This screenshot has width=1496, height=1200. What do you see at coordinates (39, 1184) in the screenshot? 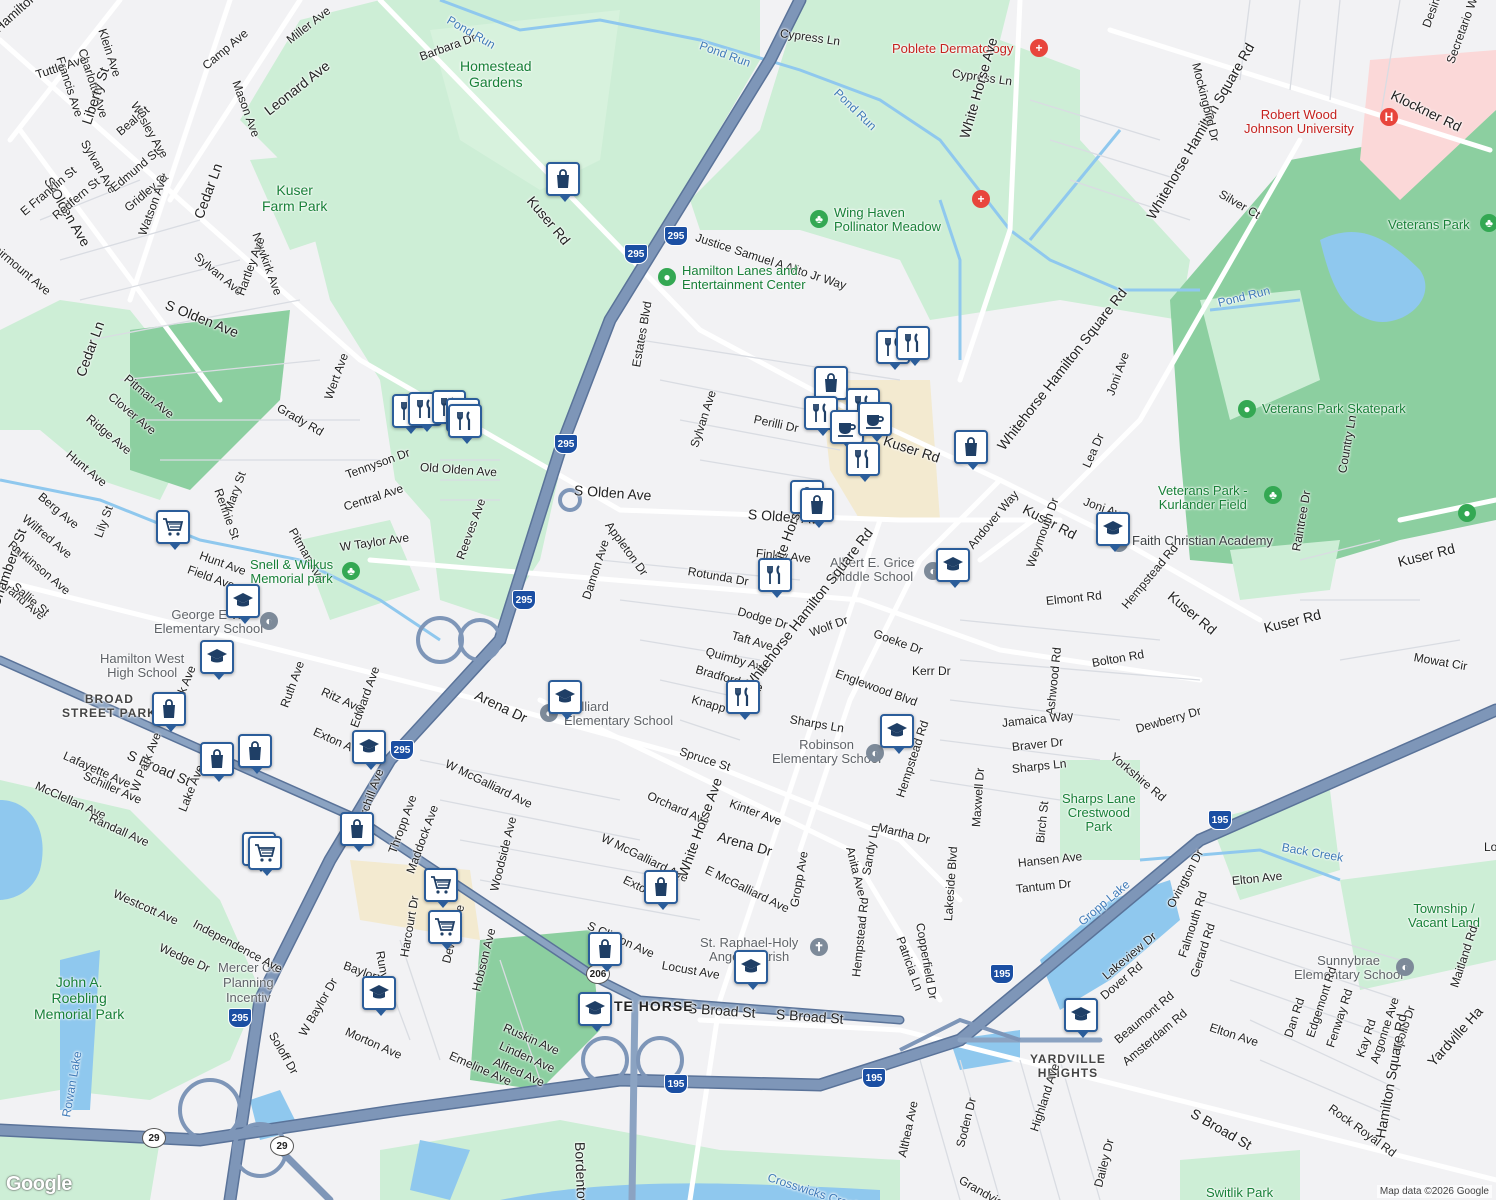
I see `google-logo: Google` at bounding box center [39, 1184].